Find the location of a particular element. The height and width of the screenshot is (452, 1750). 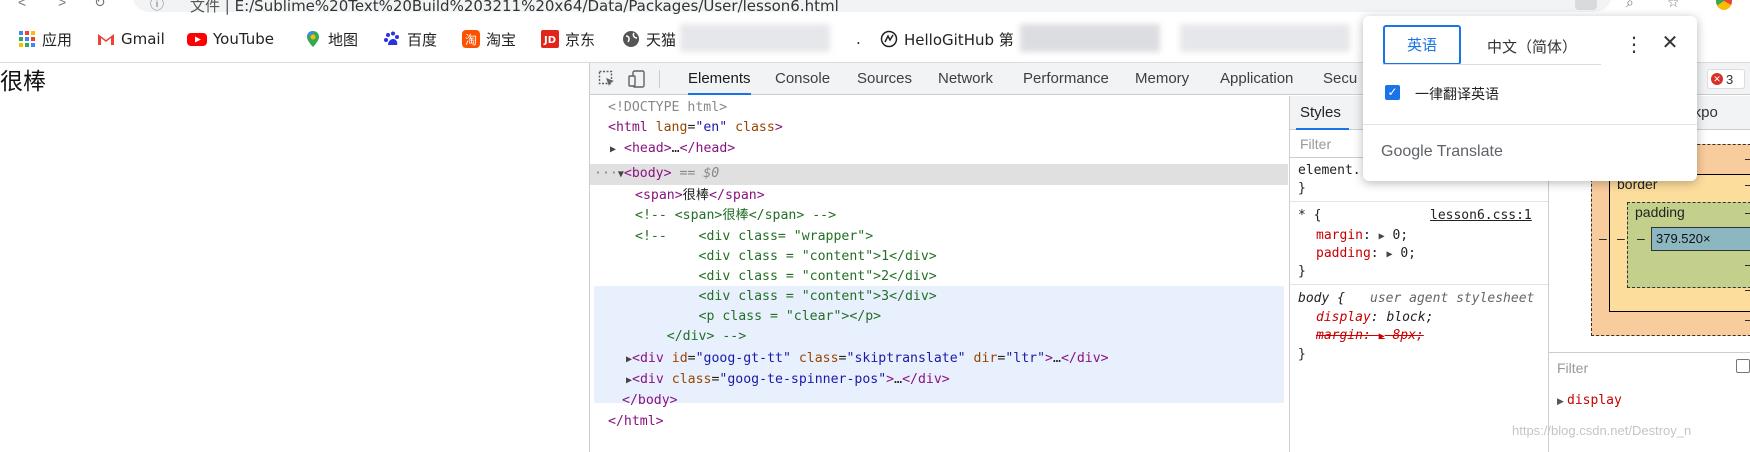

source-language-tab: 英语 is located at coordinates (1422, 45).